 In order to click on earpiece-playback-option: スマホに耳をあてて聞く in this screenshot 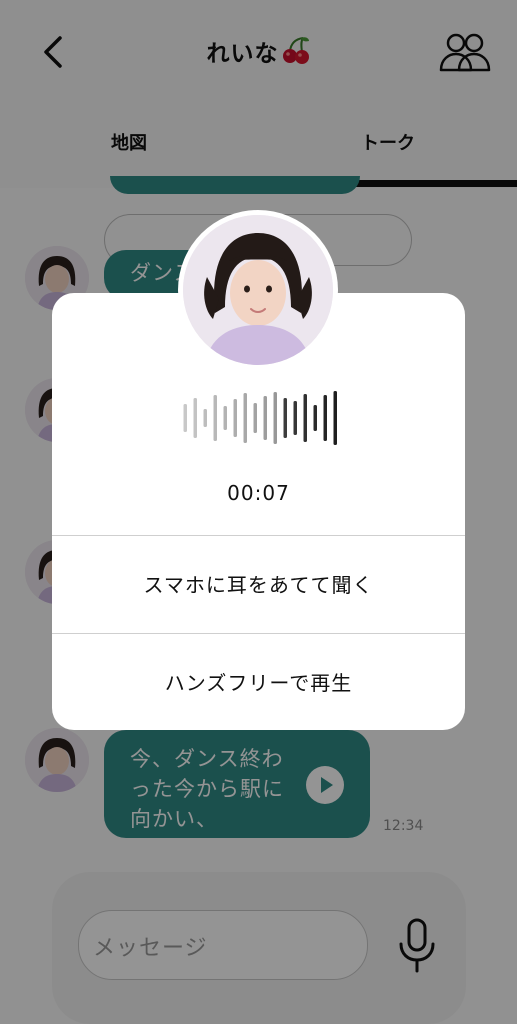, I will do `click(258, 585)`.